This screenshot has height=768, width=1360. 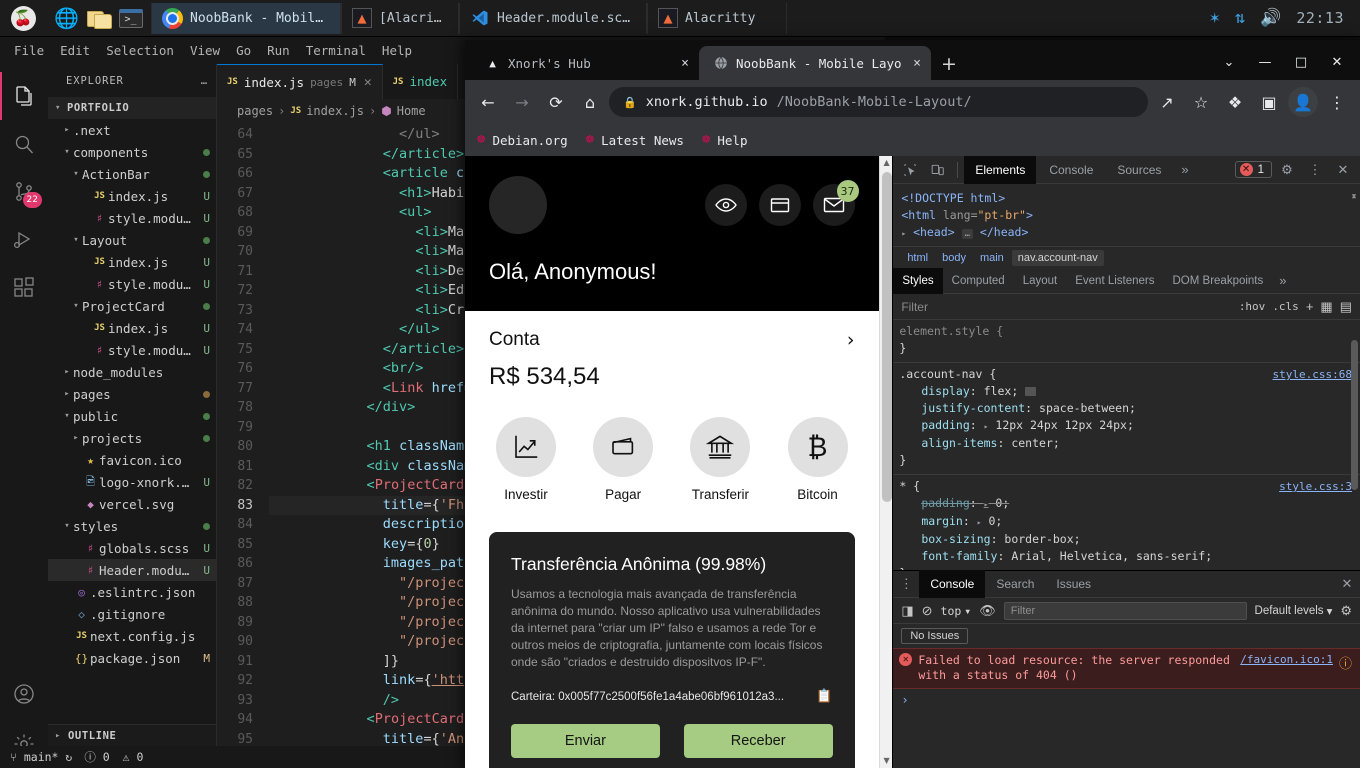 What do you see at coordinates (23, 18) in the screenshot?
I see `app-launcher-button: 🍒` at bounding box center [23, 18].